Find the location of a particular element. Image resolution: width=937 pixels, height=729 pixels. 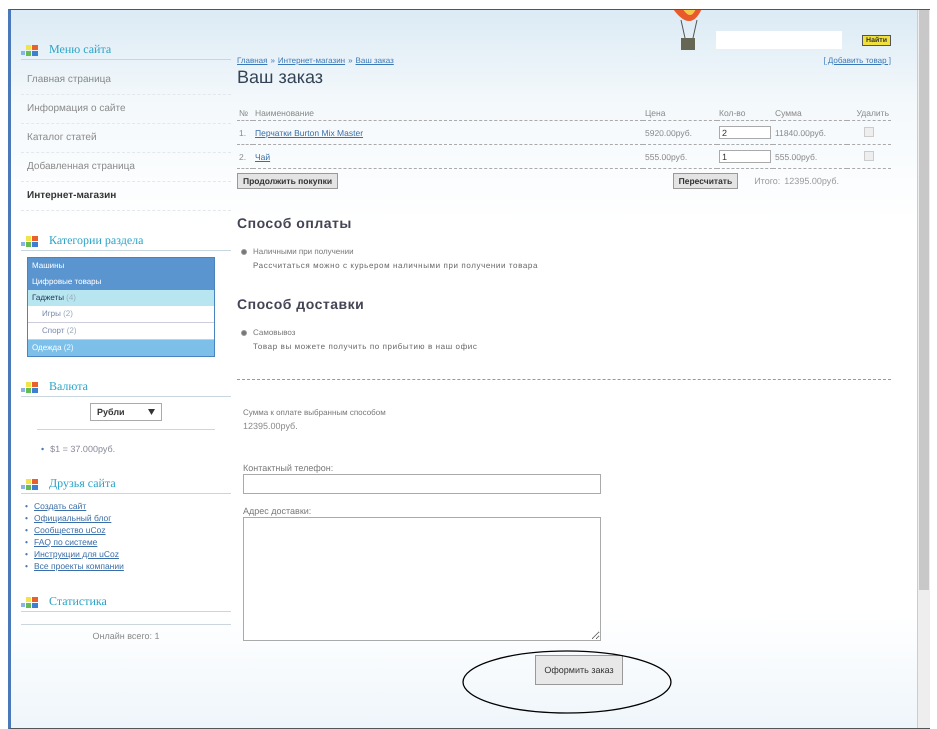

menu-item: Интернет-магазин is located at coordinates (126, 196).